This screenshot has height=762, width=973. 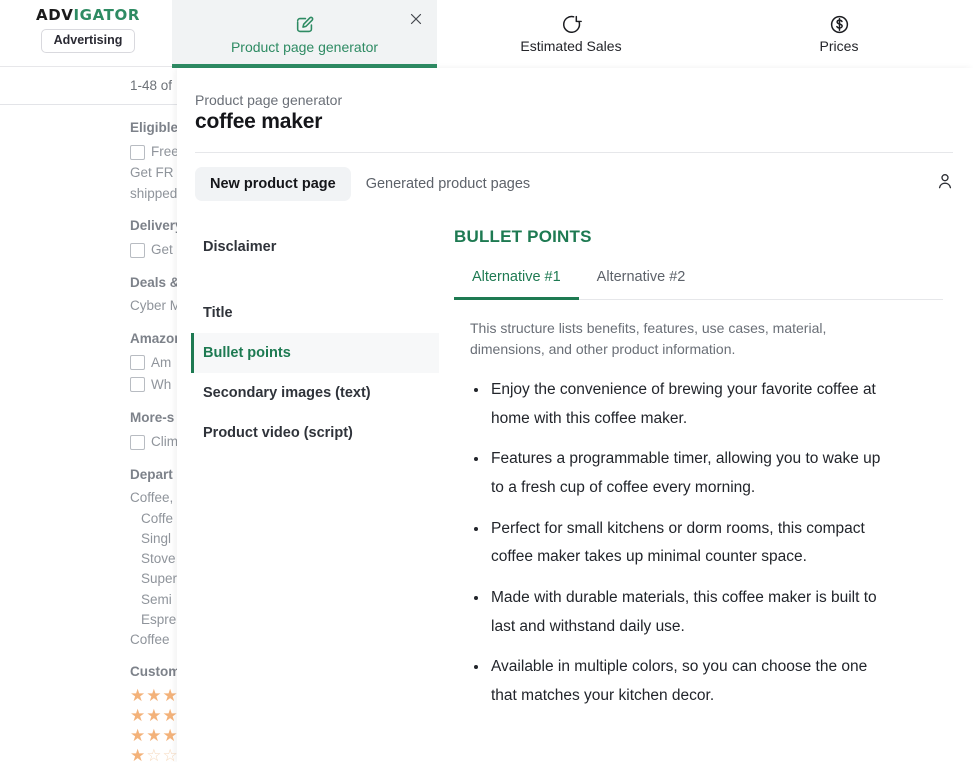 I want to click on department-item: Super, so click(x=88, y=579).